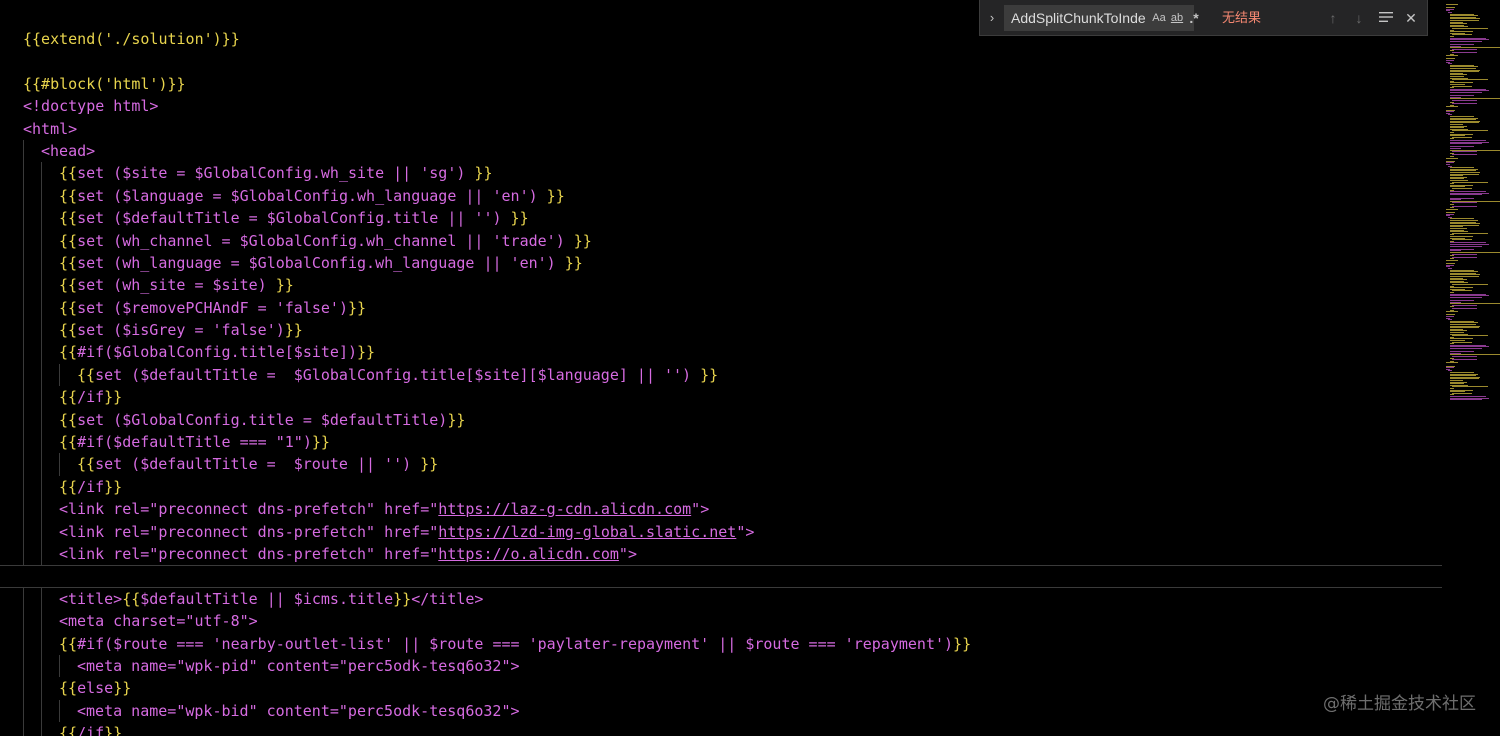 The image size is (1500, 736). Describe the element at coordinates (587, 532) in the screenshot. I see `code-link: https://lzd-img-global.slatic.net` at that location.